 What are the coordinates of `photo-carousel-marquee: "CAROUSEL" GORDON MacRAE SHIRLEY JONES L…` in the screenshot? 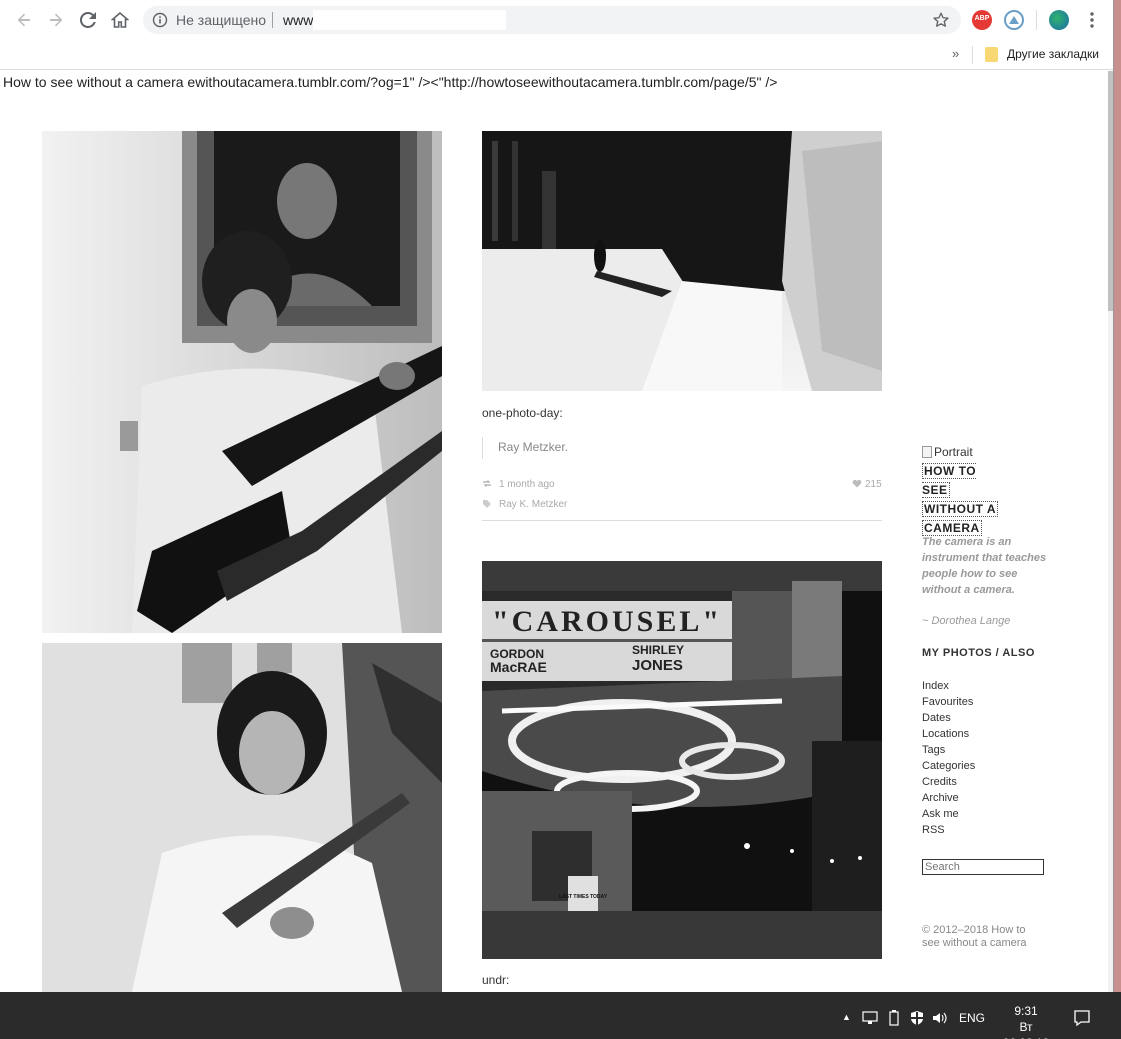 It's located at (682, 760).